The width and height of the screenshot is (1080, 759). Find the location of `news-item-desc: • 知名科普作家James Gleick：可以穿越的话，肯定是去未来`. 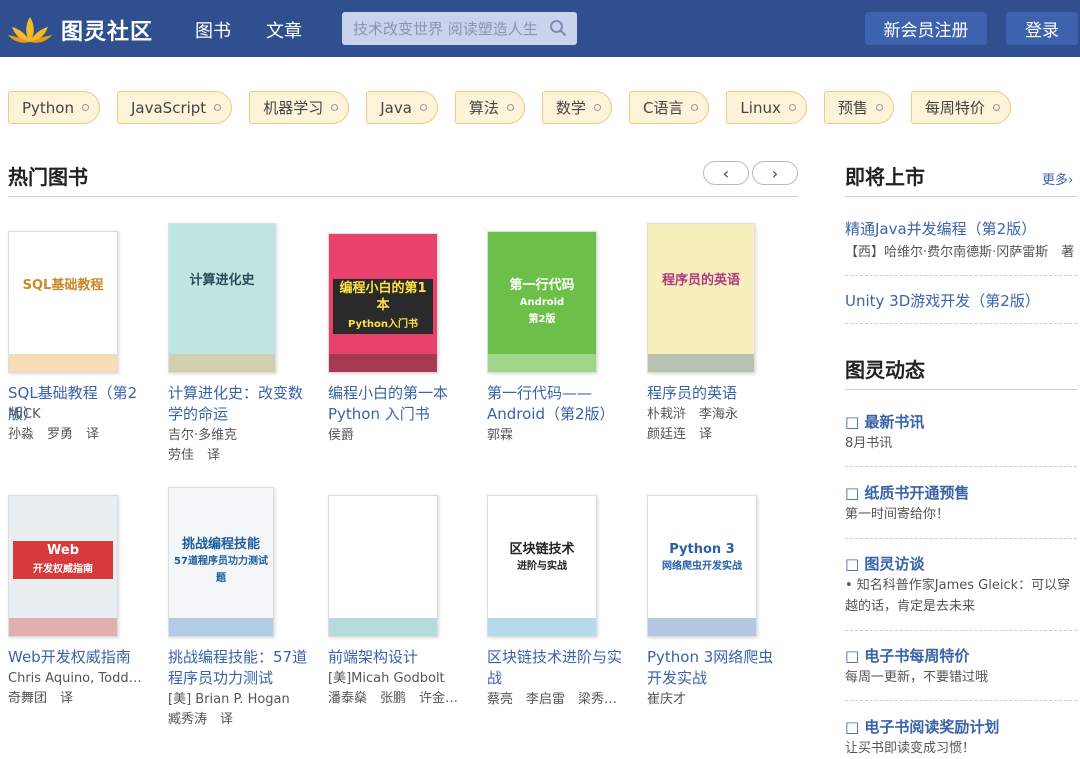

news-item-desc: • 知名科普作家James Gleick：可以穿越的话，肯定是去未来 is located at coordinates (958, 596).